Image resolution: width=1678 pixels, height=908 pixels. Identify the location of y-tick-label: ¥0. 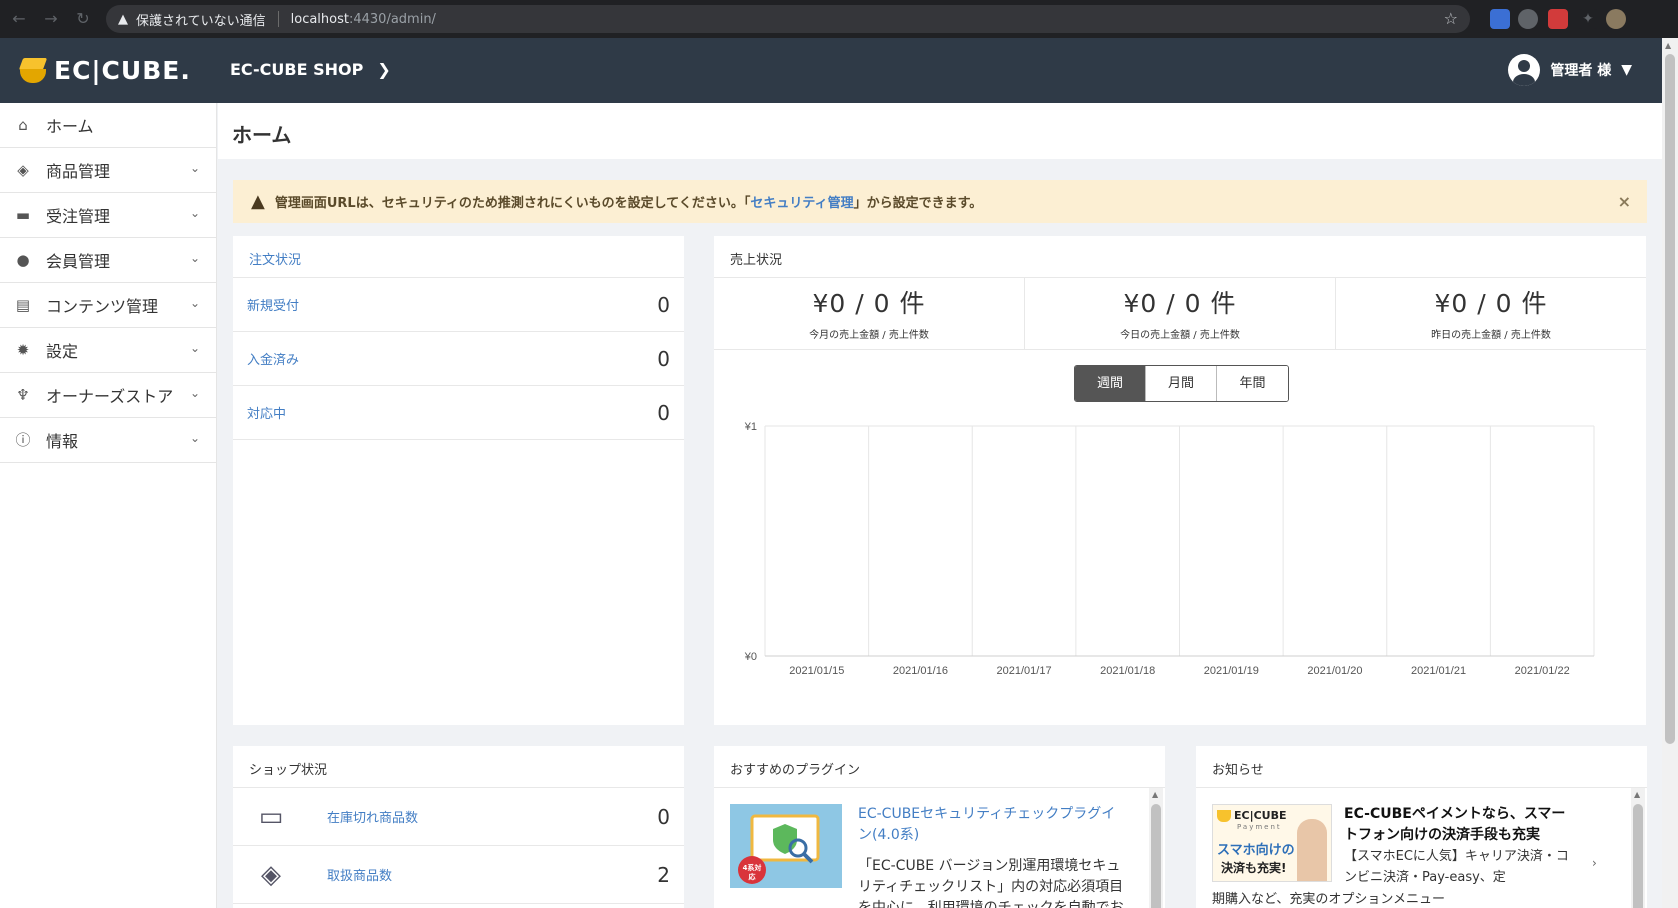
(750, 657).